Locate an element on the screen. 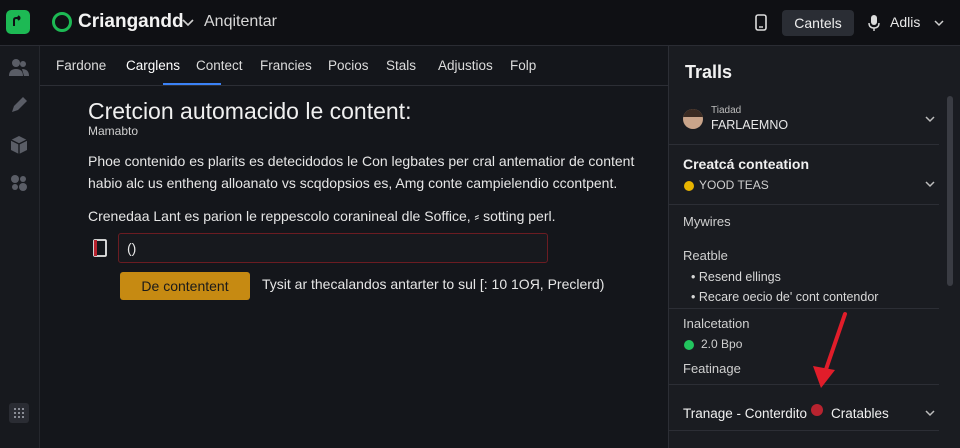  record-dot-icon is located at coordinates (817, 410).